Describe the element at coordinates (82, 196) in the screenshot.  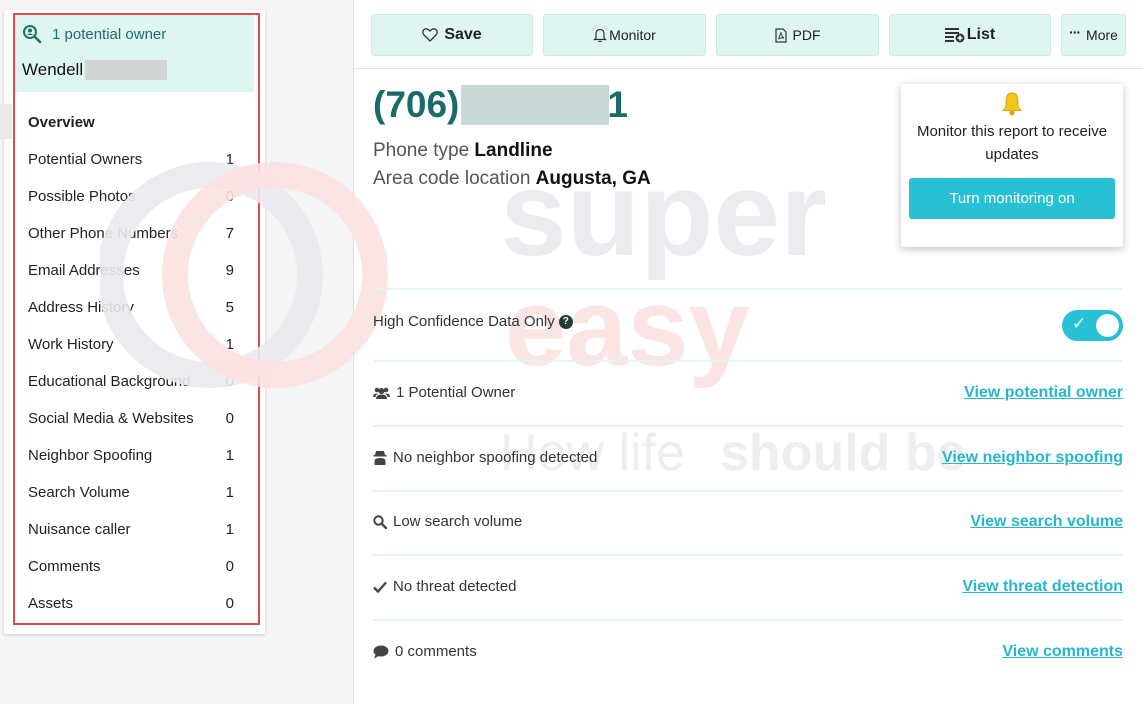
I see `sidebar-item-label: Possible Photos` at that location.